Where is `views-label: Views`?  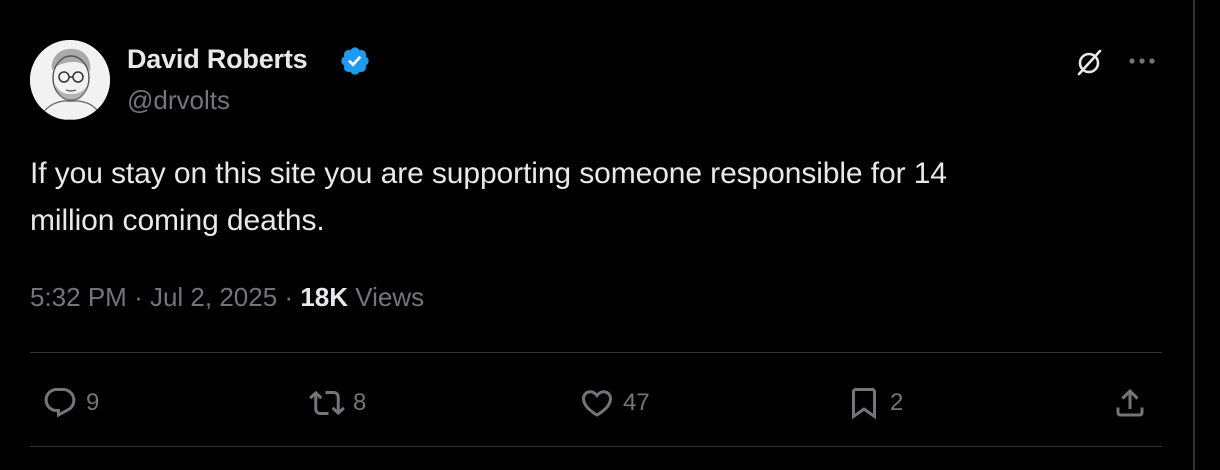 views-label: Views is located at coordinates (390, 297).